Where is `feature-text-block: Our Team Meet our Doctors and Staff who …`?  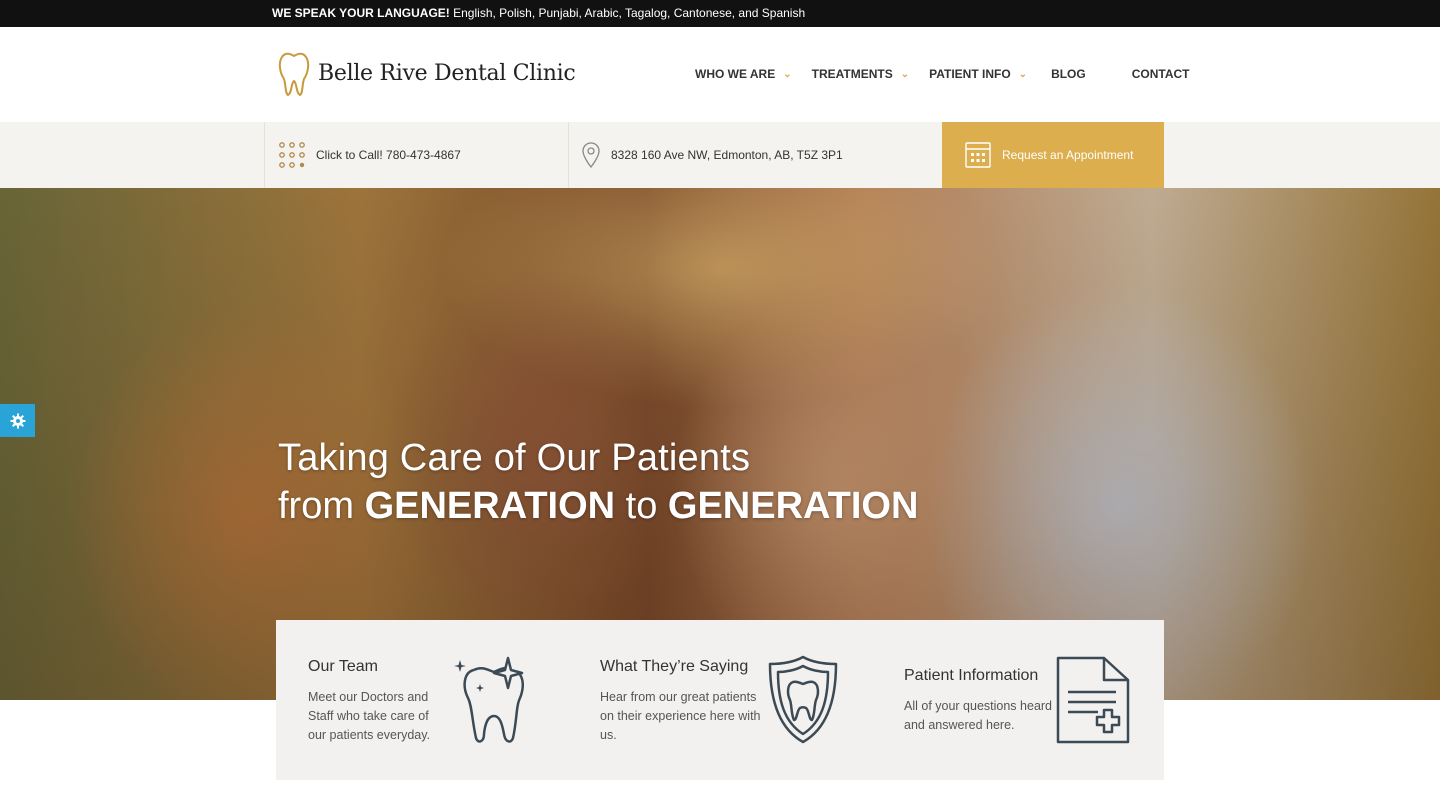
feature-text-block: Our Team Meet our Doctors and Staff who … is located at coordinates (373, 701).